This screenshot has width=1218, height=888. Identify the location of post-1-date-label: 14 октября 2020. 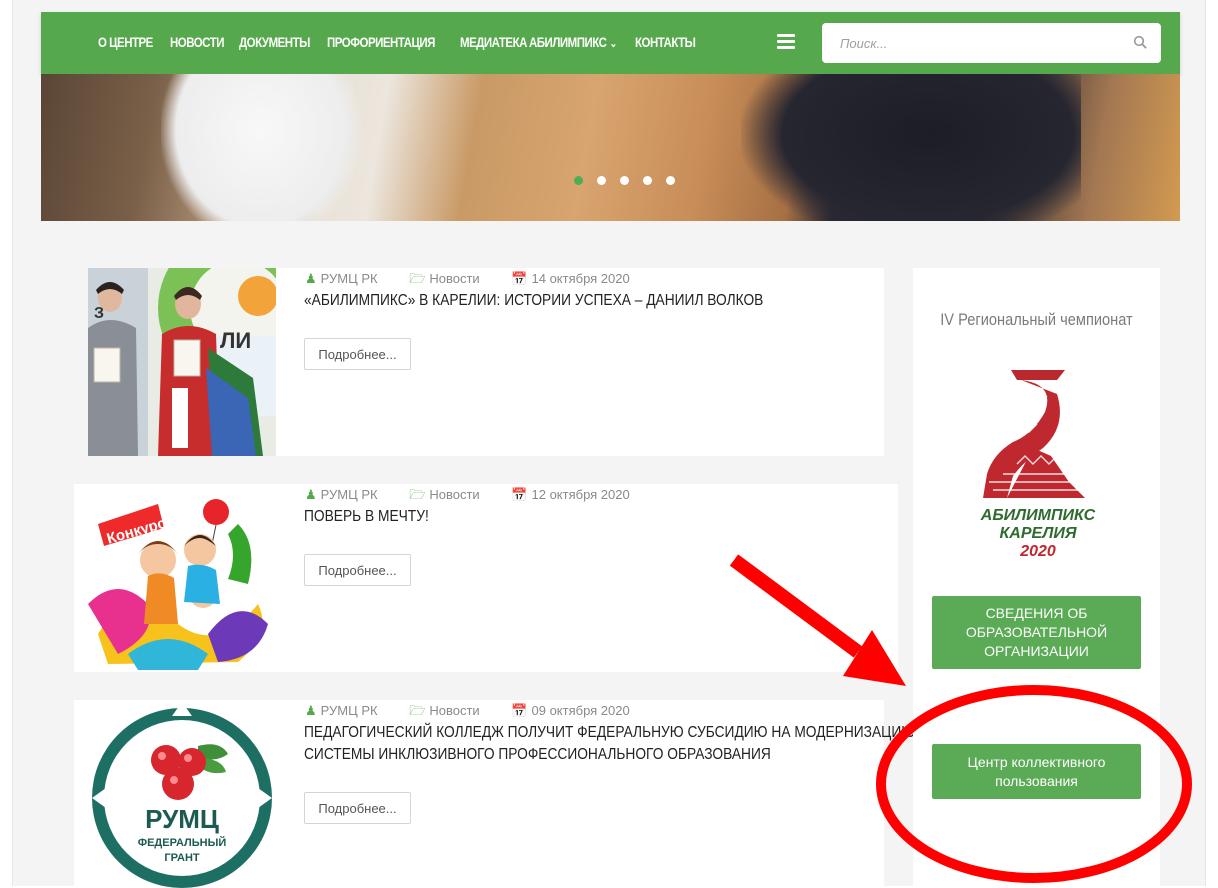
(580, 278).